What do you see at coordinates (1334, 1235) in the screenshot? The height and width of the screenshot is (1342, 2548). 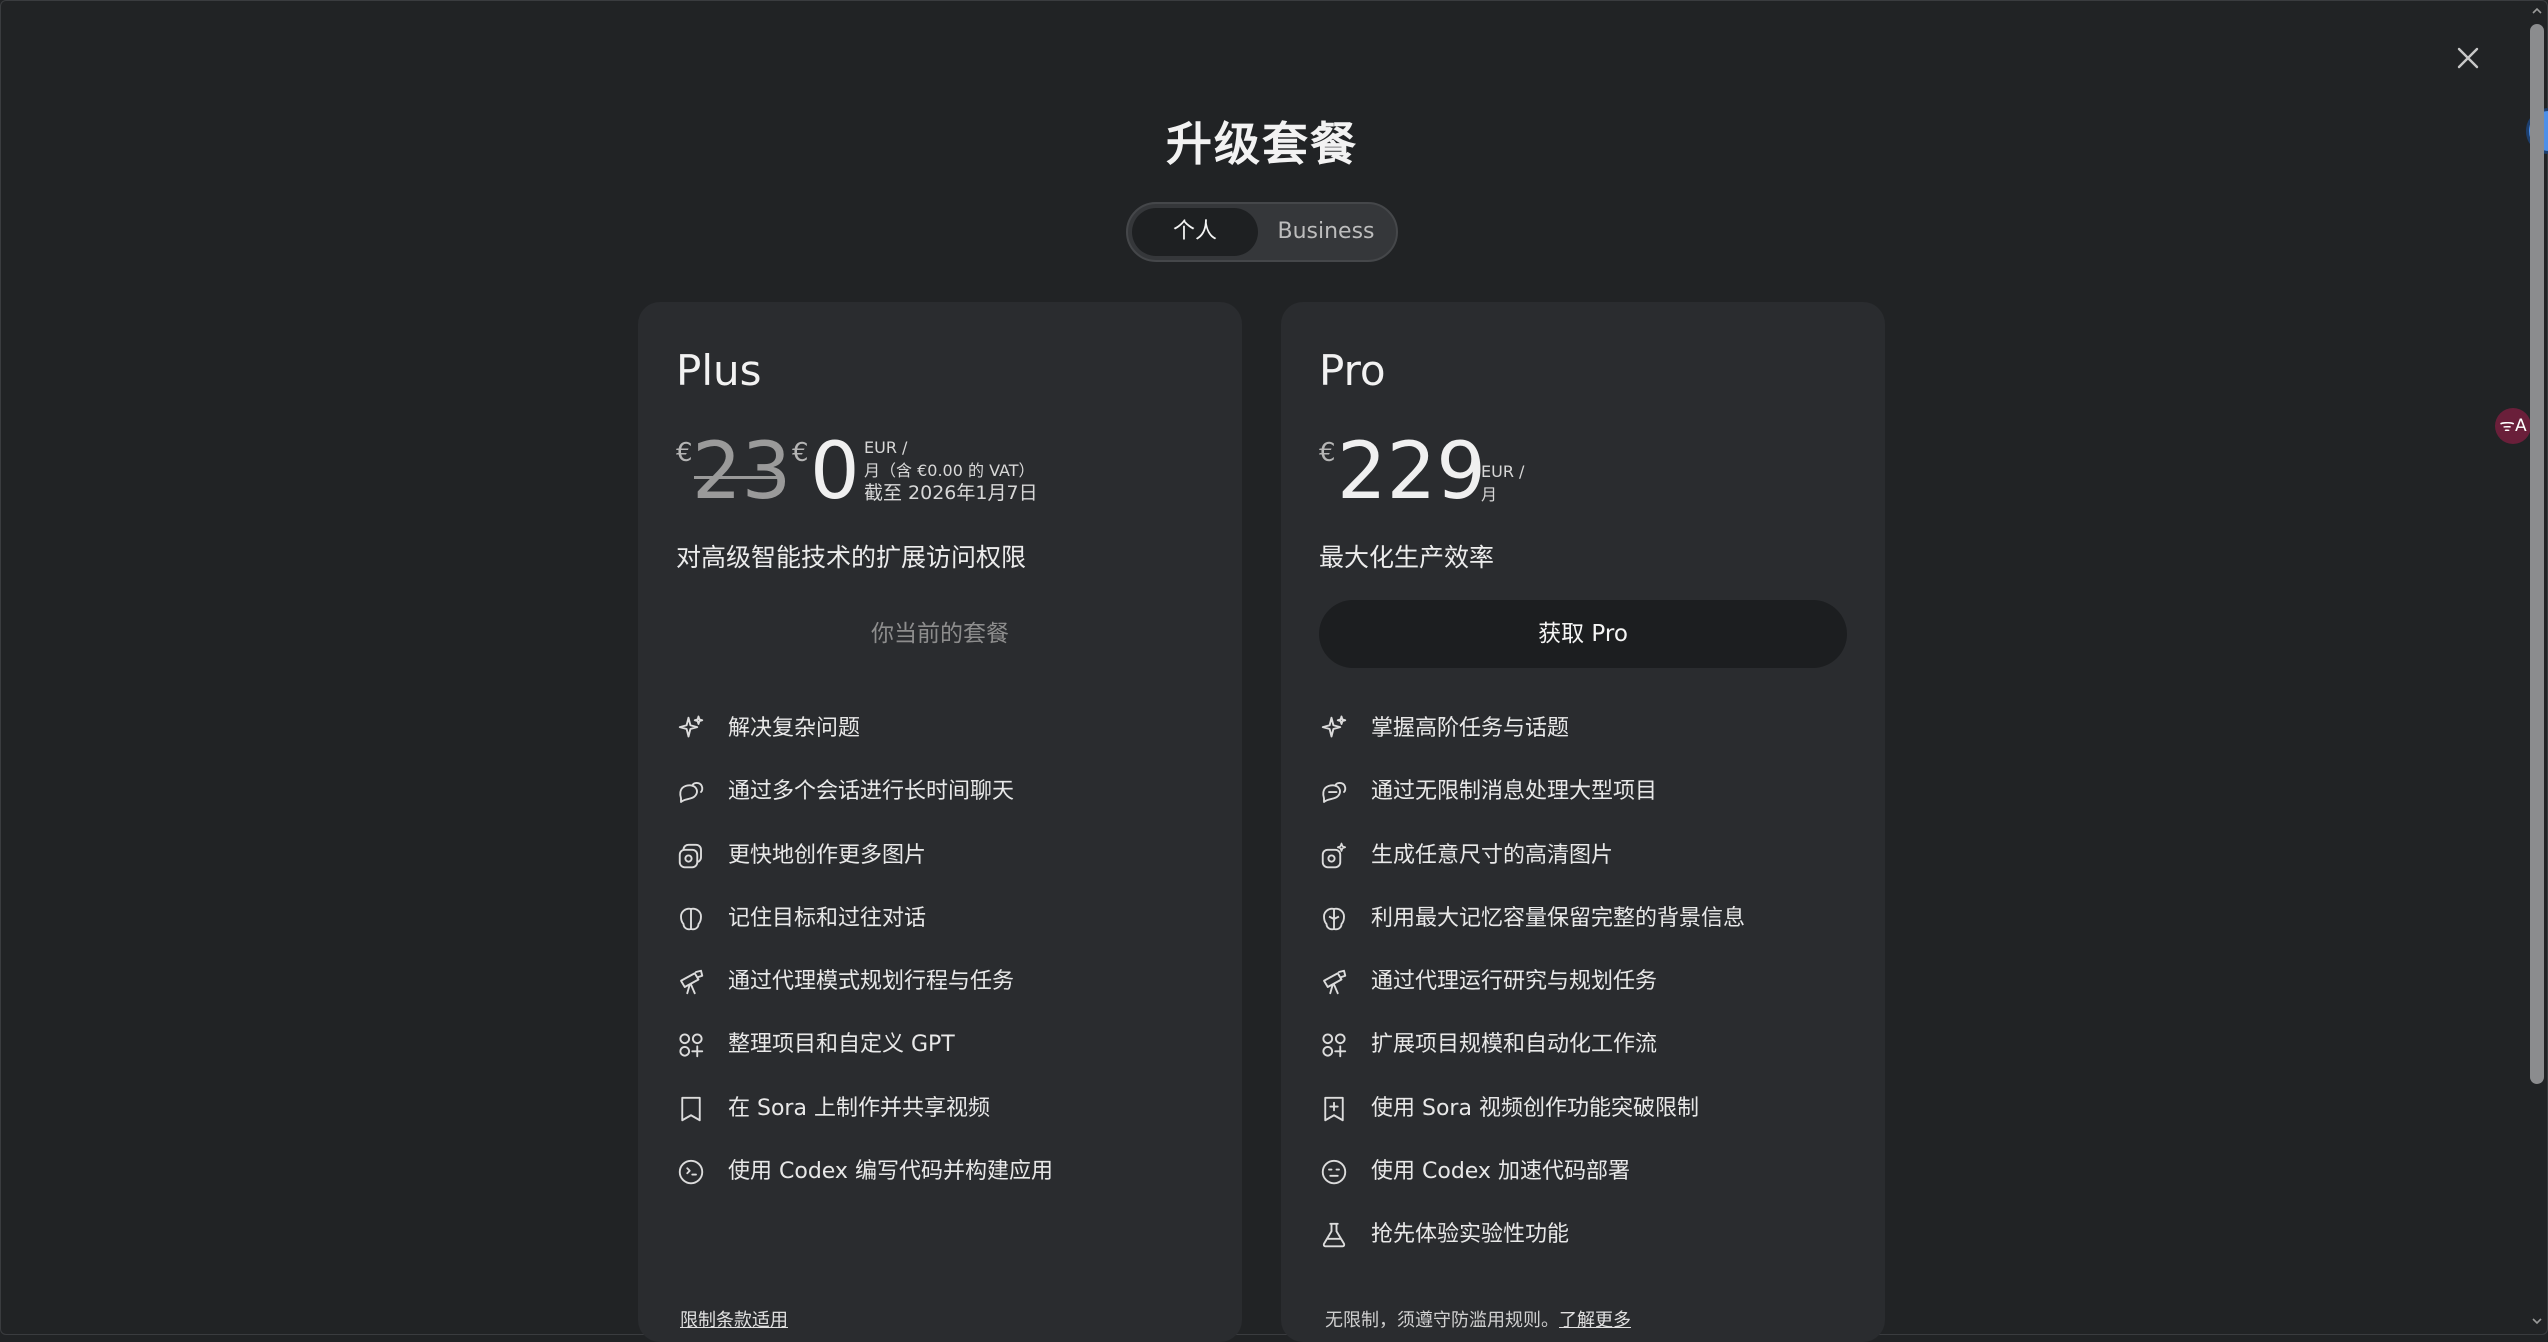 I see `flask-icon` at bounding box center [1334, 1235].